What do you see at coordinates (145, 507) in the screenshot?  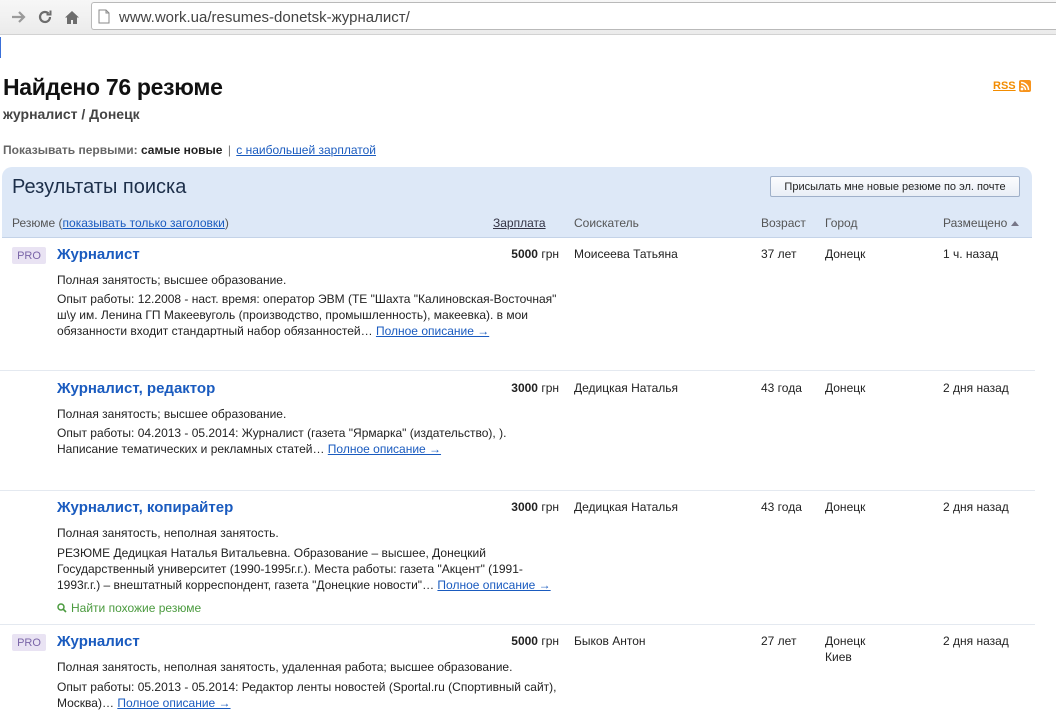 I see `resume-title-link: Журналист, копирайтер` at bounding box center [145, 507].